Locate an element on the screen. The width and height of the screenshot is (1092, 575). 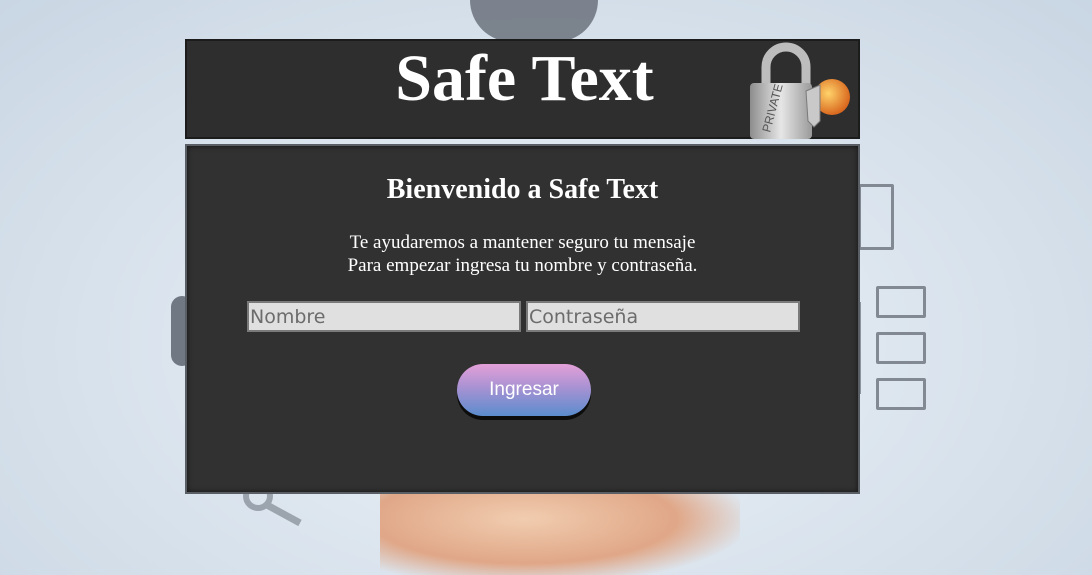
welcome-heading: Bienvenido a Safe Text is located at coordinates (522, 189).